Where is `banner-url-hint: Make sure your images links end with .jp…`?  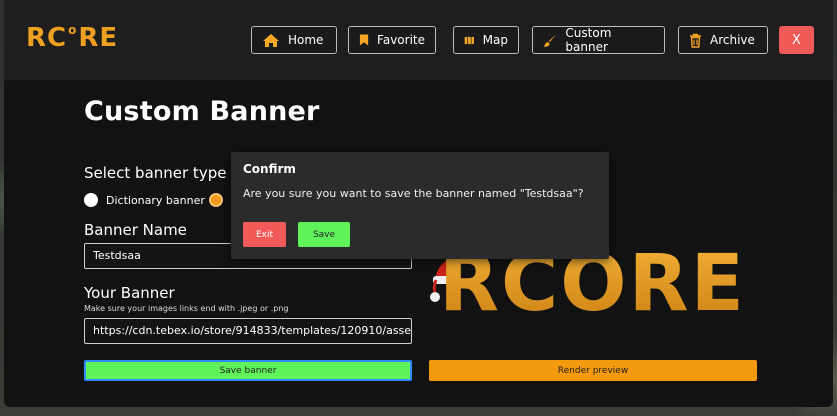 banner-url-hint: Make sure your images links end with .jp… is located at coordinates (186, 308).